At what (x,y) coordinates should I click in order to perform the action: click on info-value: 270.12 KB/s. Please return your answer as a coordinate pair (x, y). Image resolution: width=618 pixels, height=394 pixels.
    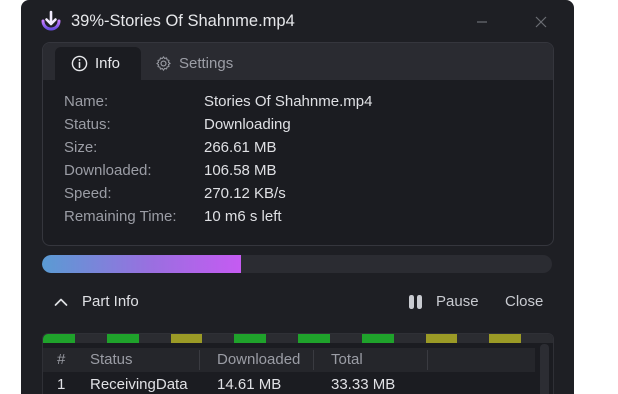
    Looking at the image, I should click on (245, 193).